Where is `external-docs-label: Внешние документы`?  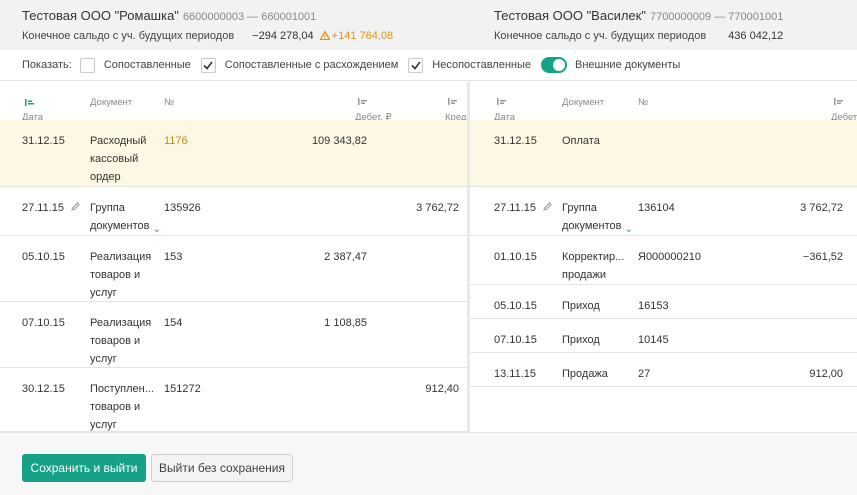 external-docs-label: Внешние документы is located at coordinates (628, 65).